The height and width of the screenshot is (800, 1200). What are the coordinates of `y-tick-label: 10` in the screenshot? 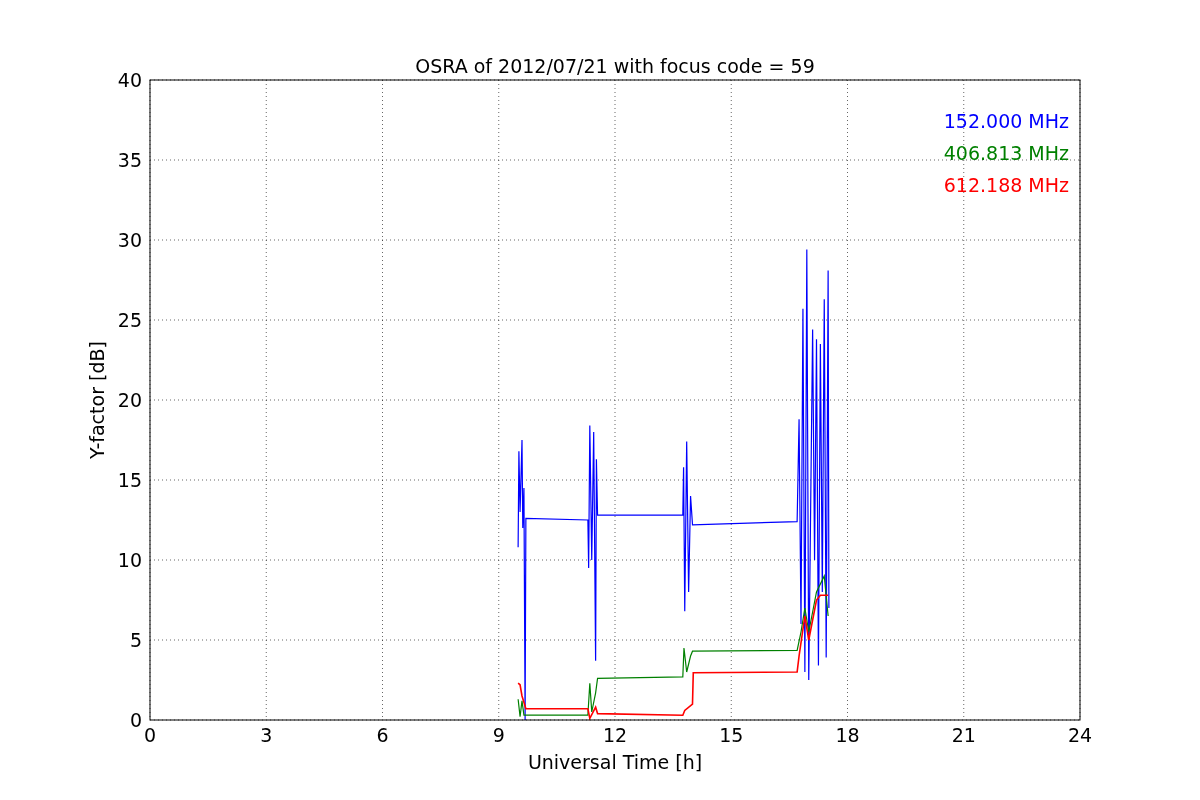 It's located at (129, 560).